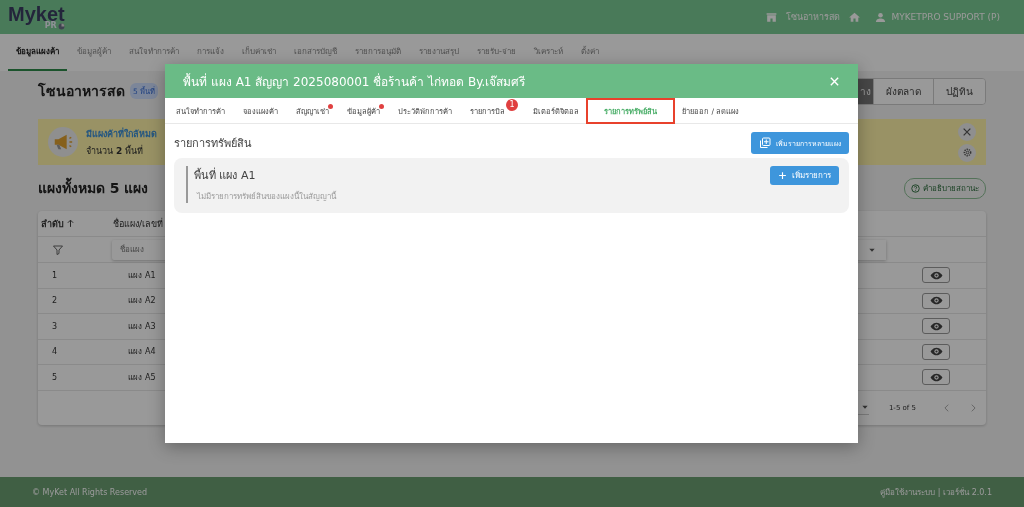 Image resolution: width=1024 pixels, height=507 pixels. Describe the element at coordinates (55, 377) in the screenshot. I see `table-cell-text: 5` at that location.